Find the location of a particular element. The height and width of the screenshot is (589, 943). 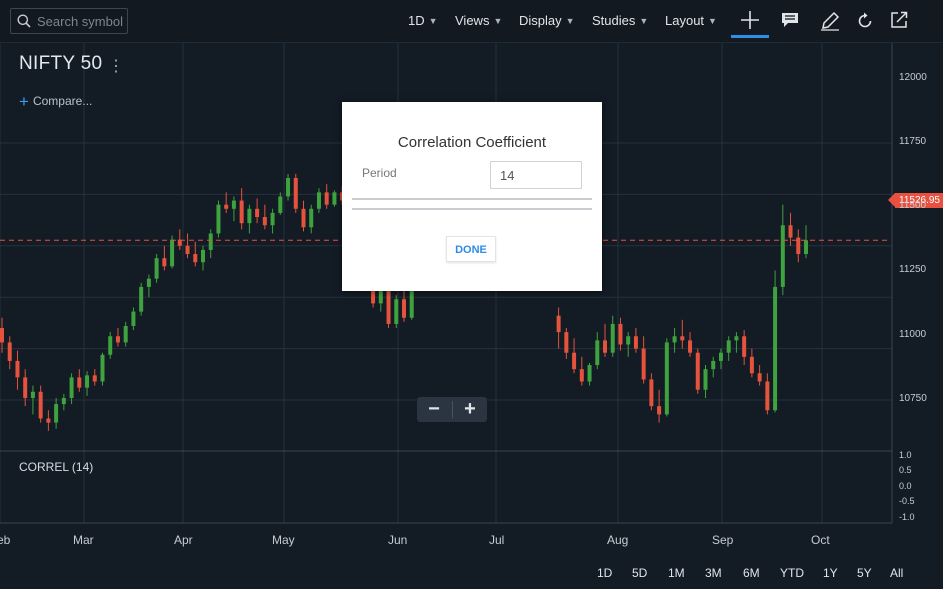

study-tick: 0.0 is located at coordinates (905, 486).